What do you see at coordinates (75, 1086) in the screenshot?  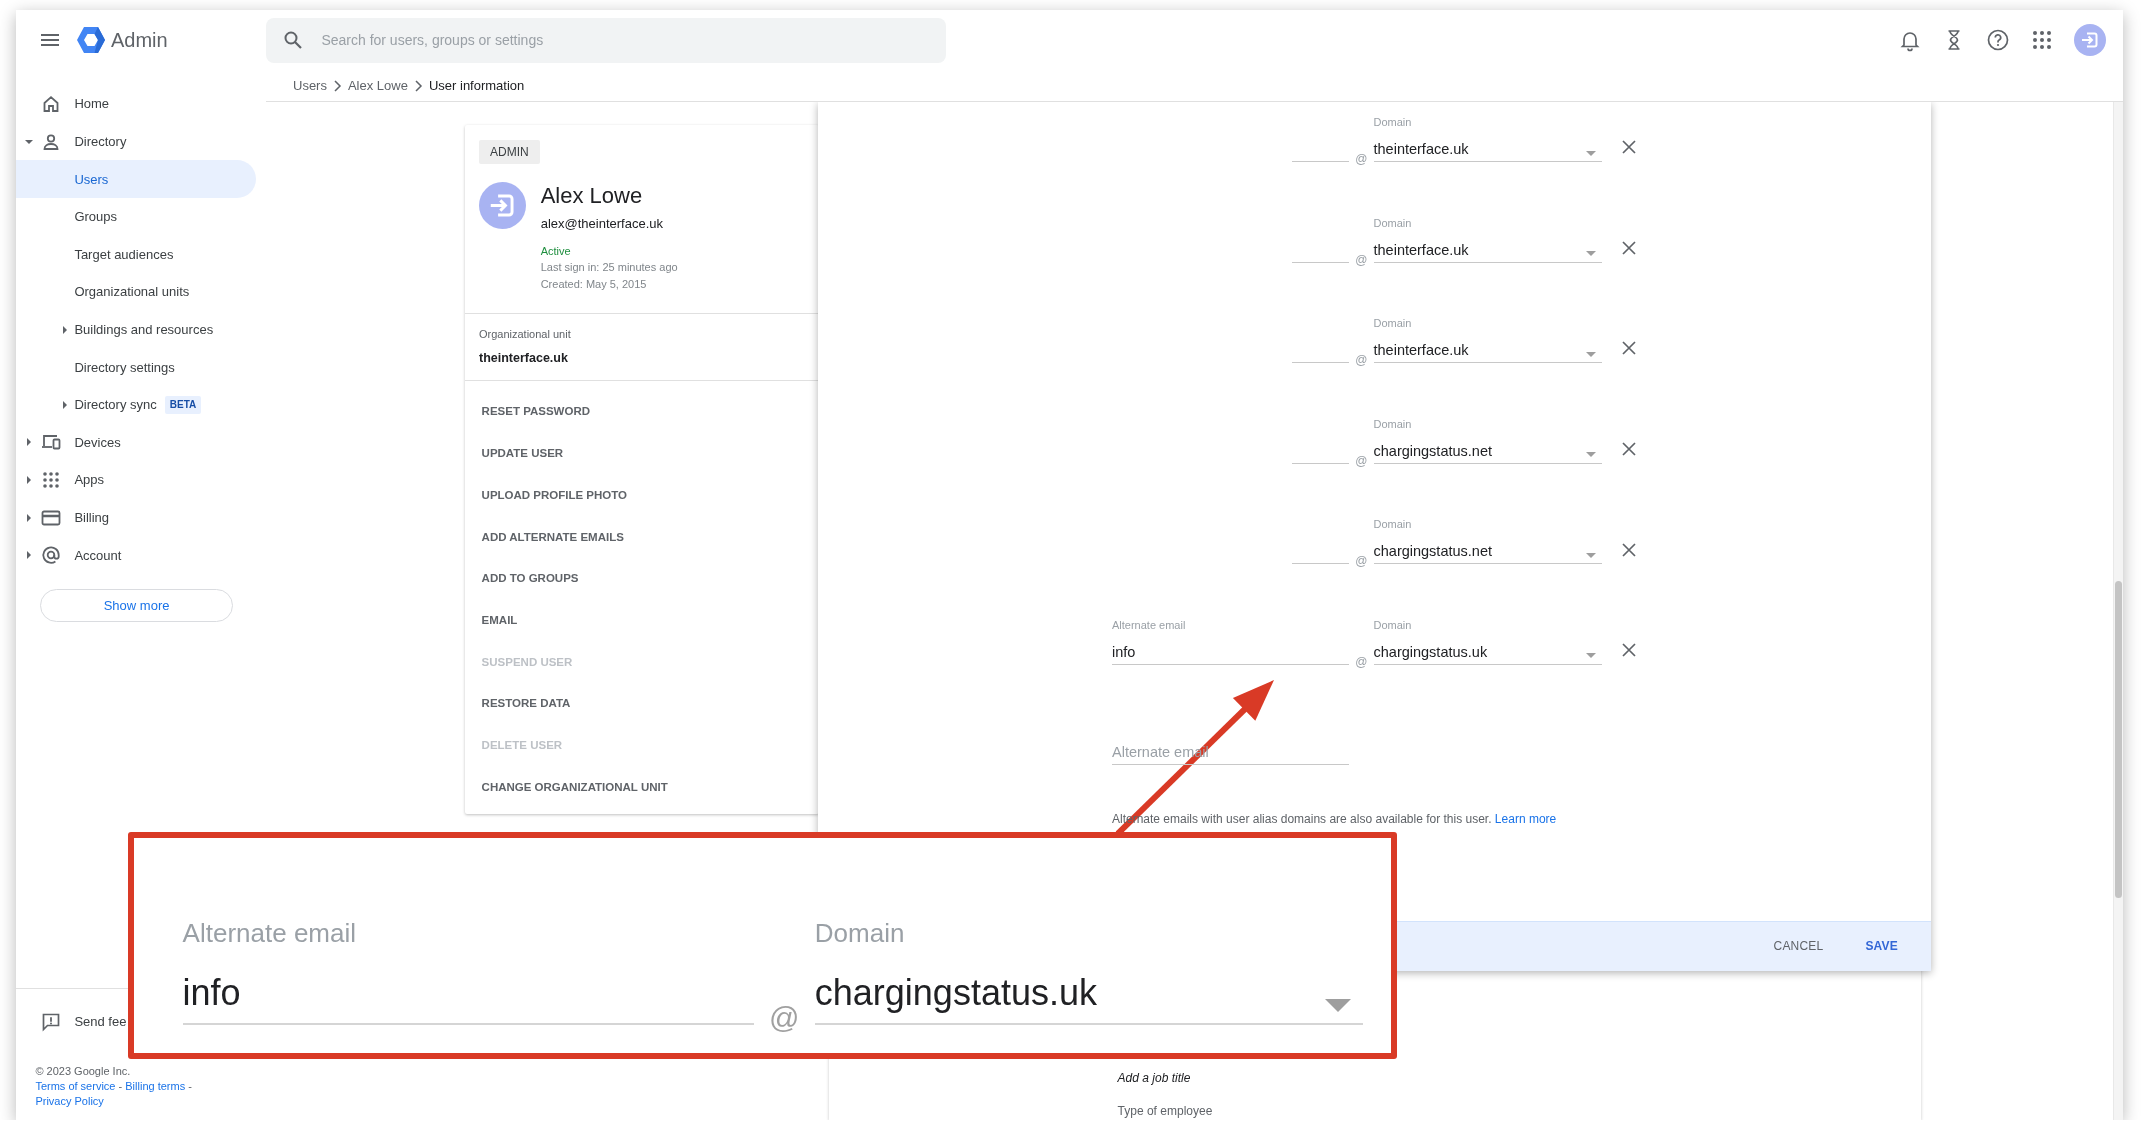 I see `footer-link: Terms of service` at bounding box center [75, 1086].